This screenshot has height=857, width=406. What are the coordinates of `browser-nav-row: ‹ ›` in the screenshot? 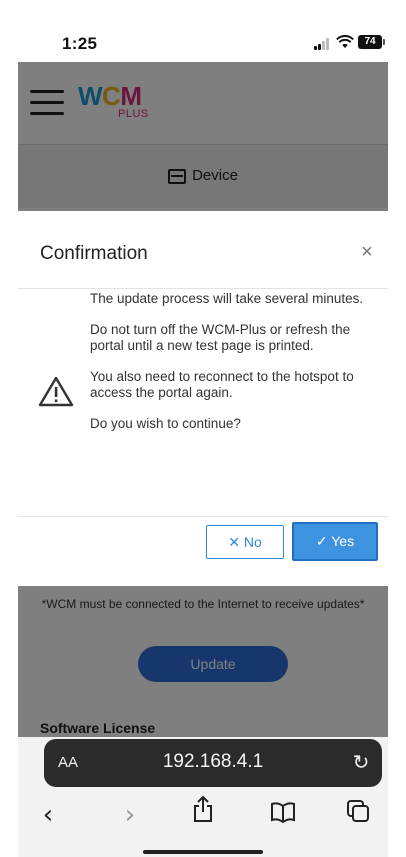 It's located at (203, 815).